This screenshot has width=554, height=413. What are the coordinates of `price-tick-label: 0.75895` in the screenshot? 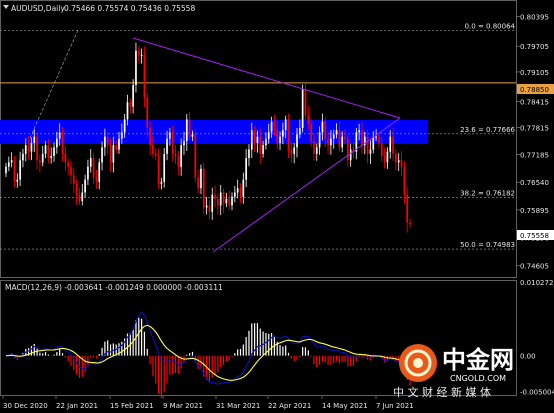 It's located at (534, 211).